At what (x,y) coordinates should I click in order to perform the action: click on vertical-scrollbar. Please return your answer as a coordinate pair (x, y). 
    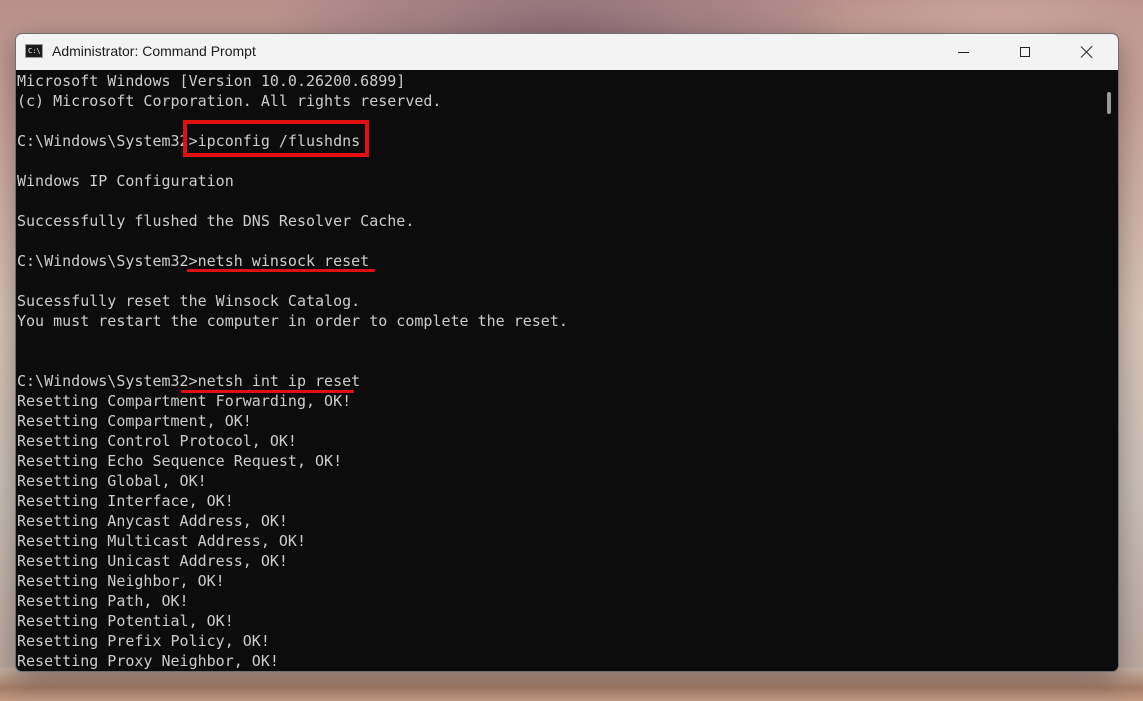
    Looking at the image, I should click on (1110, 370).